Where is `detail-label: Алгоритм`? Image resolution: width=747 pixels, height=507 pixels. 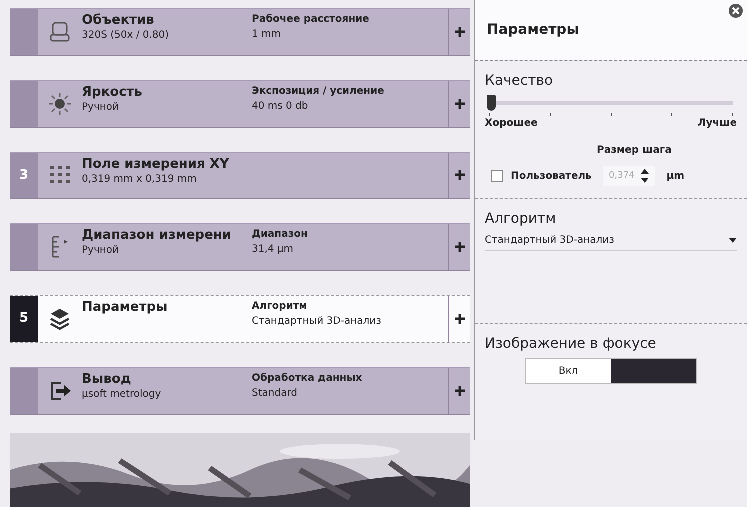 detail-label: Алгоритм is located at coordinates (280, 306).